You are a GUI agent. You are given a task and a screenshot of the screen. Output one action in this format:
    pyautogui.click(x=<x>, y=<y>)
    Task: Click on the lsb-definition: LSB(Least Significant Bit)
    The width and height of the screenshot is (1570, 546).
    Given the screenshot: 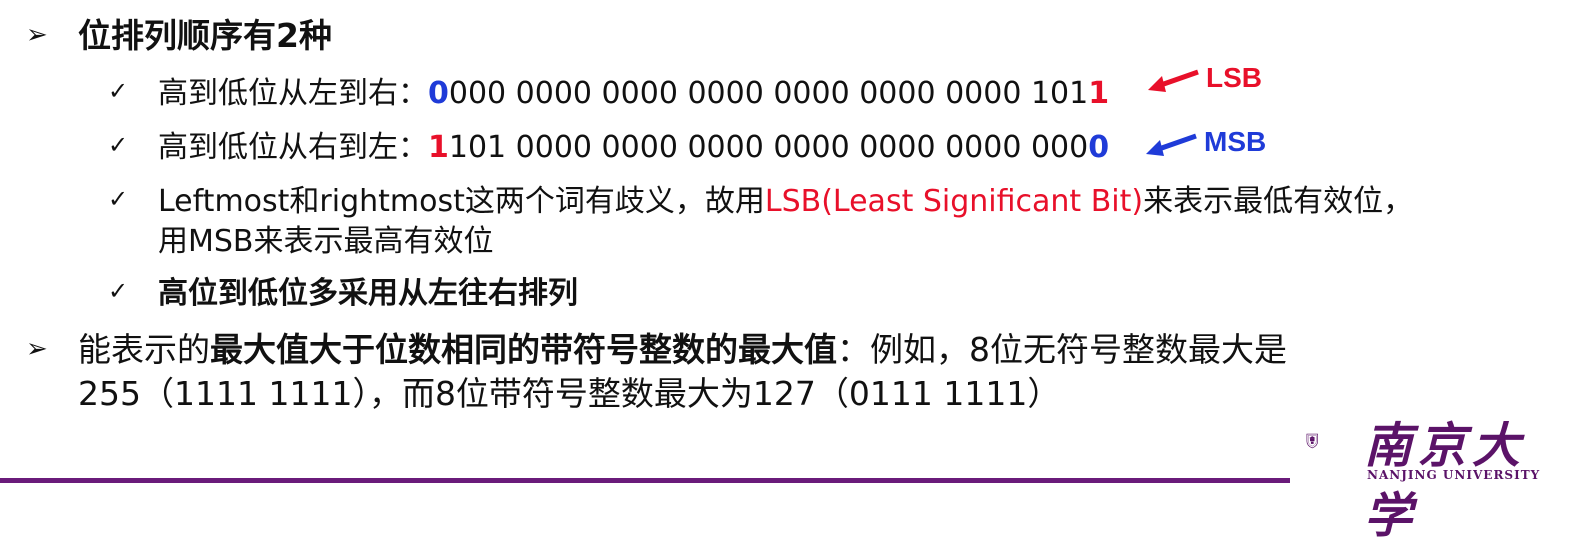 What is the action you would take?
    pyautogui.click(x=954, y=201)
    